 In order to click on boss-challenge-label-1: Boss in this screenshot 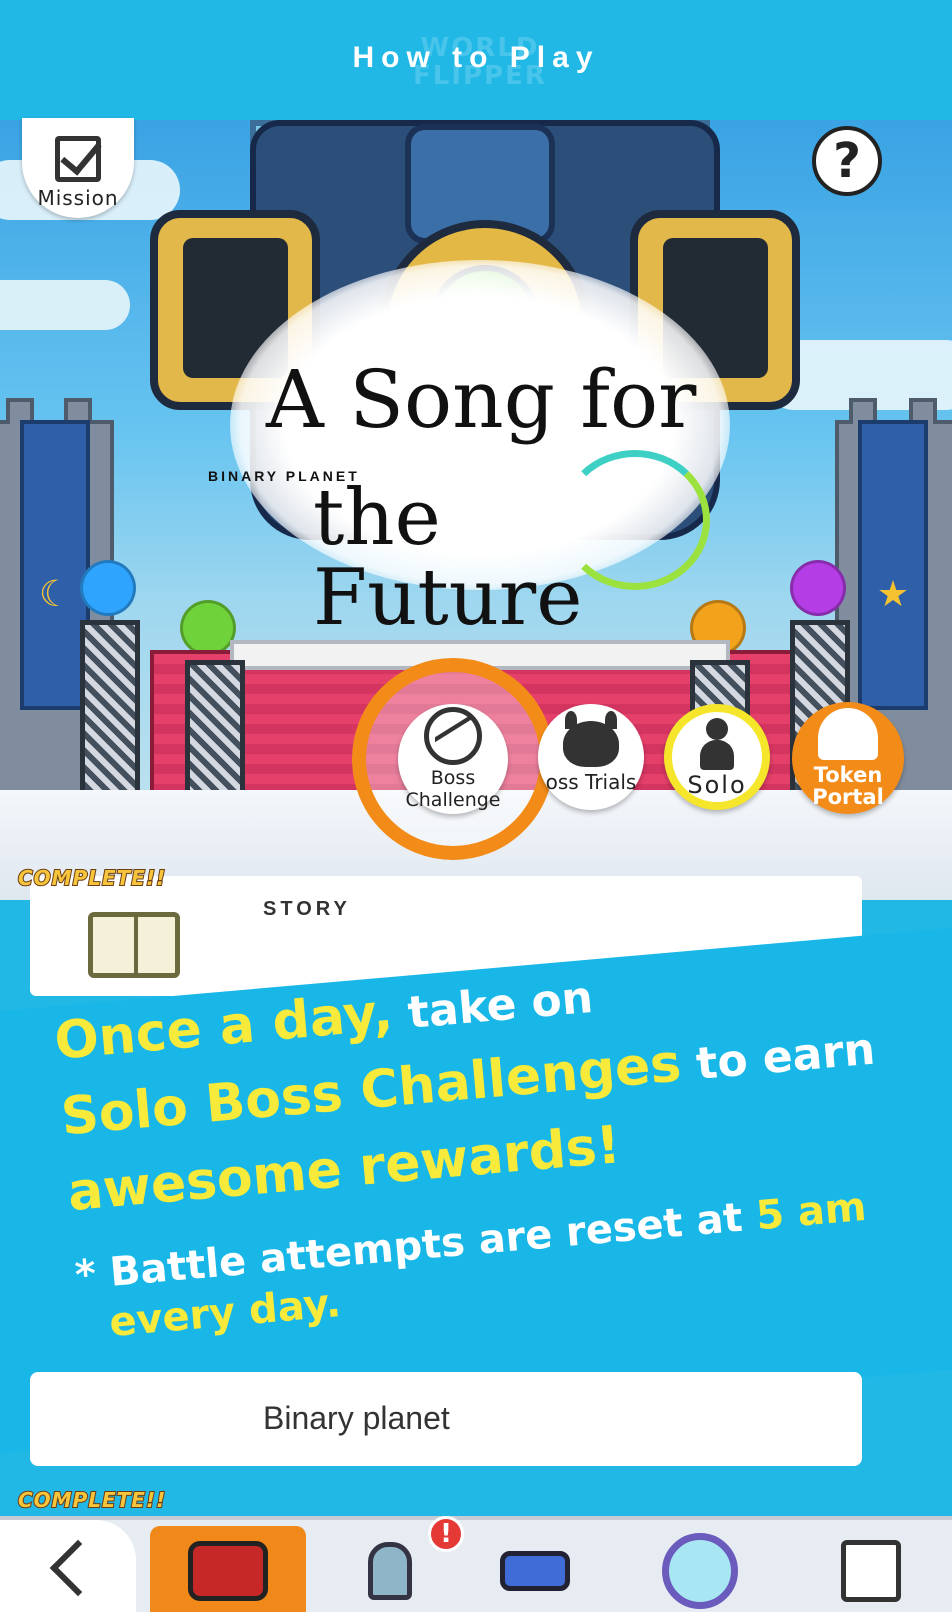, I will do `click(453, 778)`.